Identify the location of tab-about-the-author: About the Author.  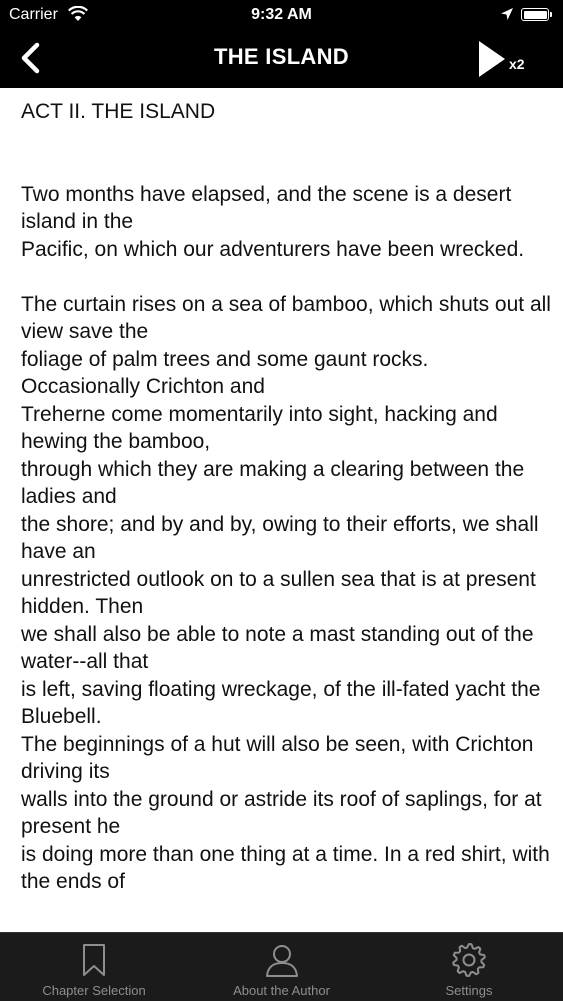
(281, 967).